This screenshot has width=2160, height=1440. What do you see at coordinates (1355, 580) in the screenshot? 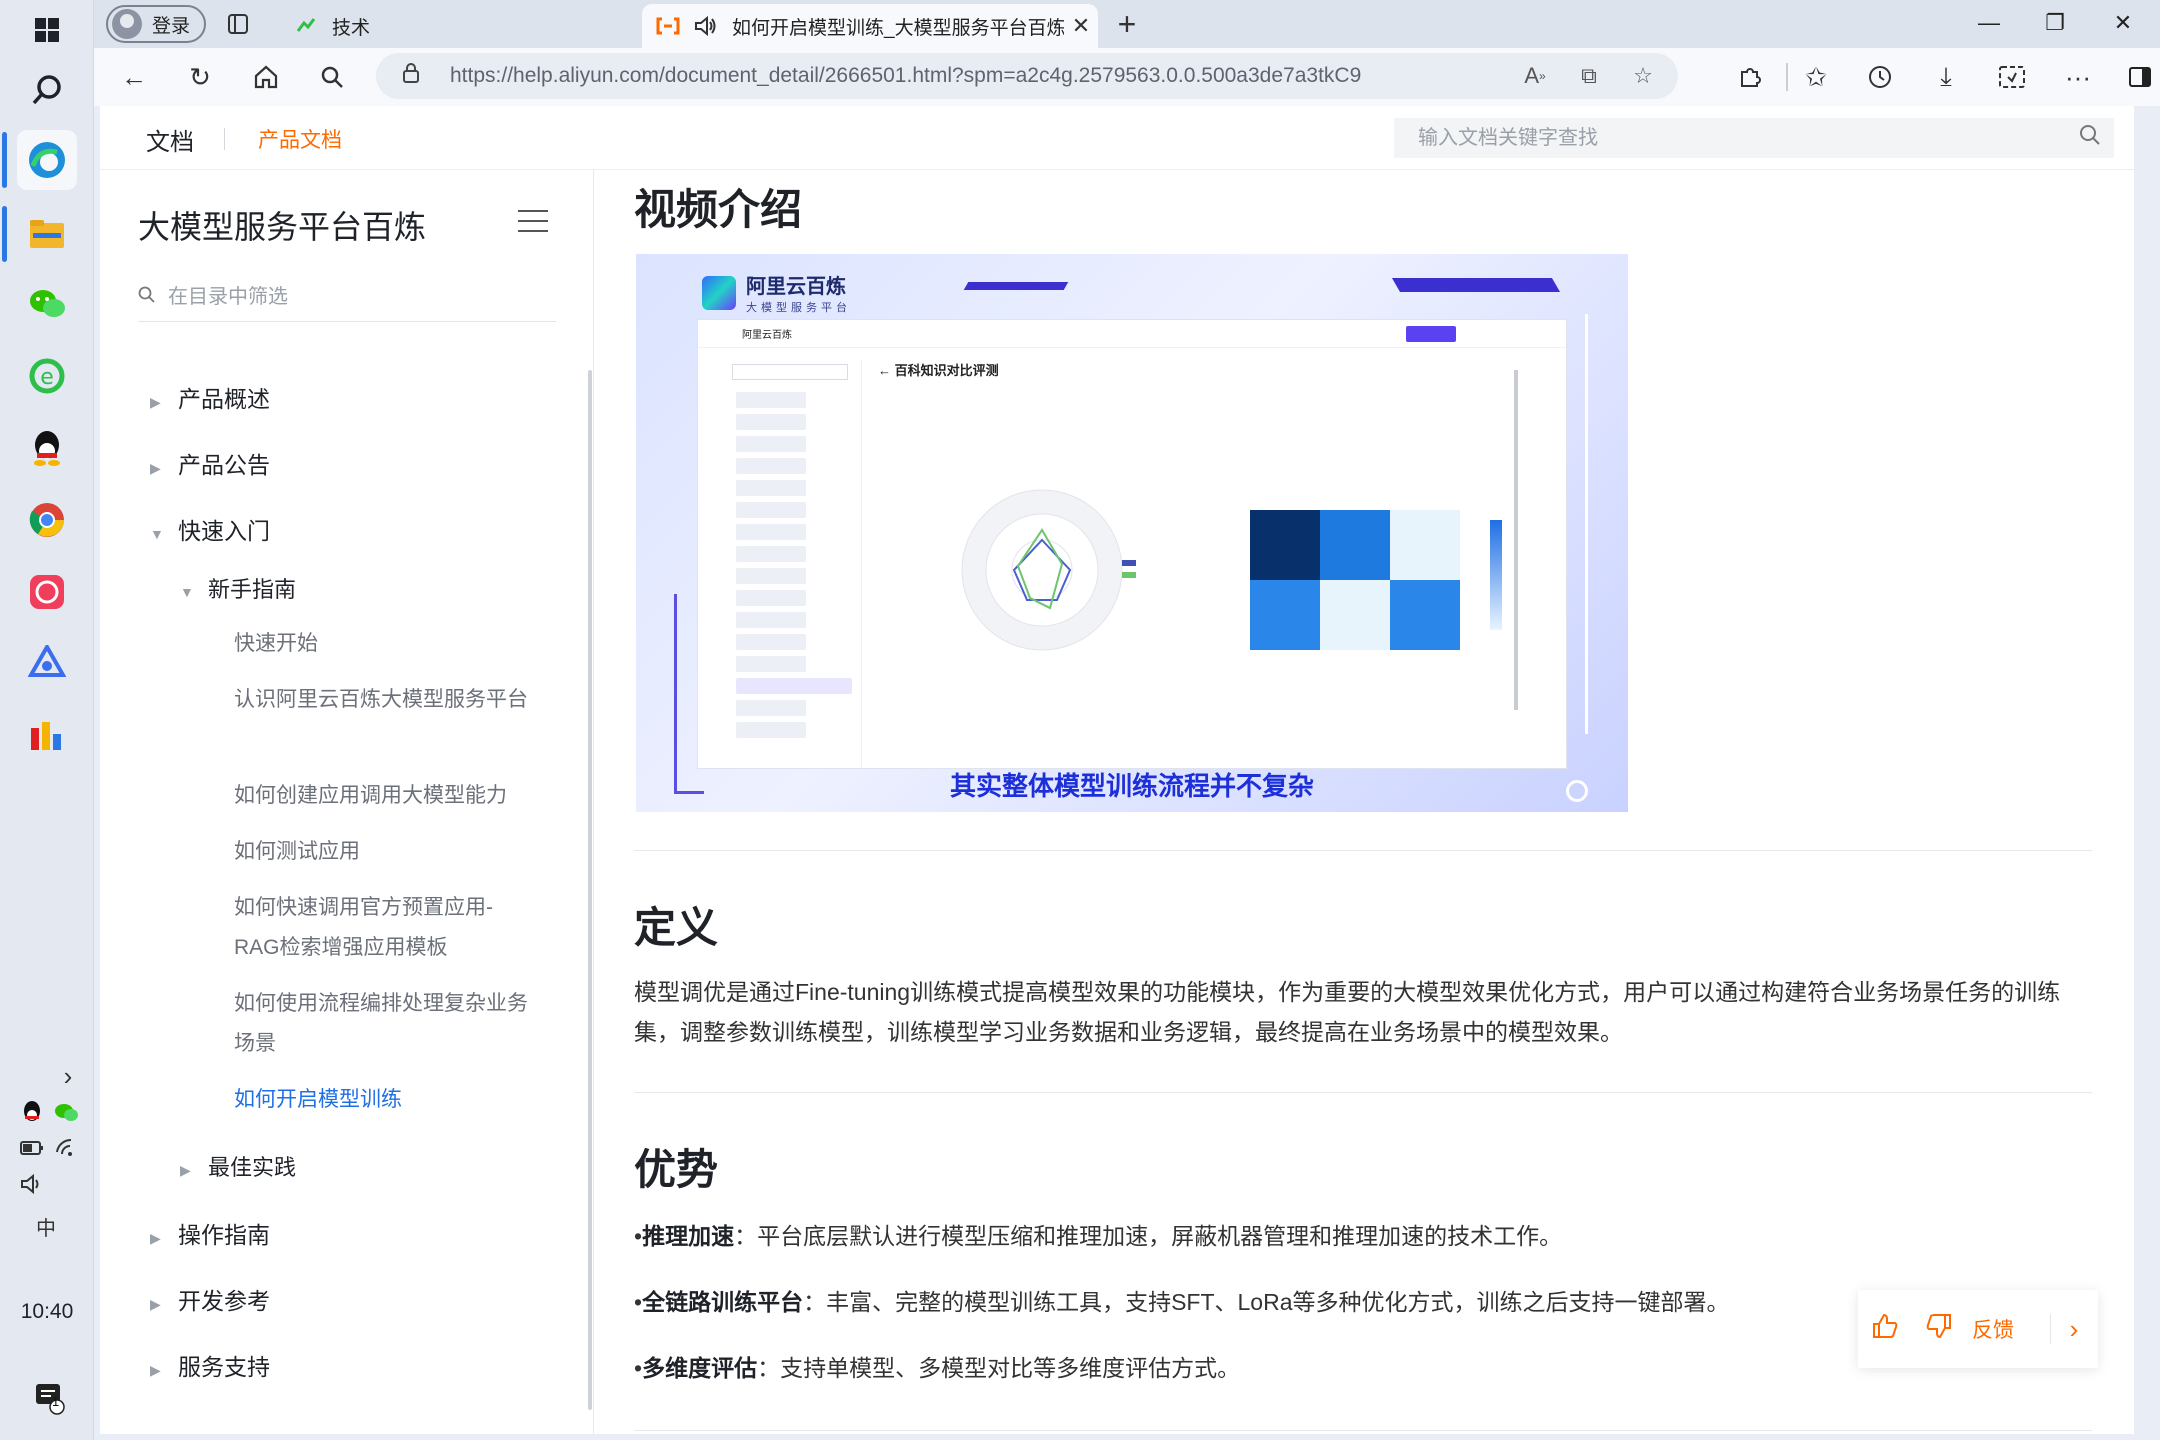
I see `heatmap-graphic` at bounding box center [1355, 580].